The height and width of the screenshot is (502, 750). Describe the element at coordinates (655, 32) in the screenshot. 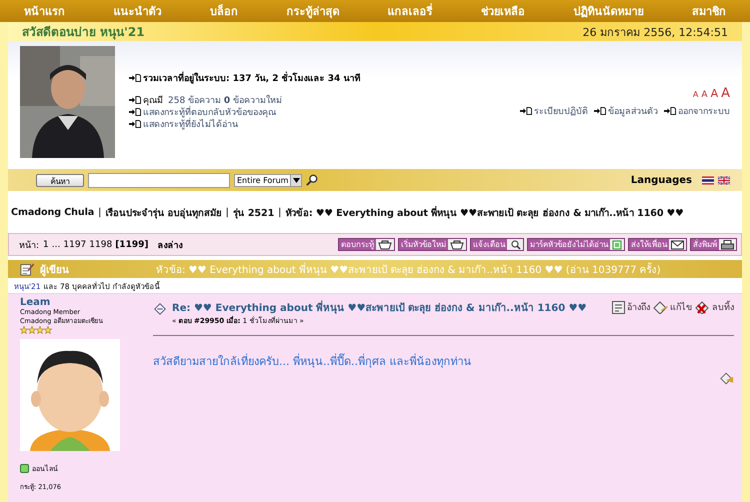

I see `date-time: 26 มกราคม 2556, 12:54:51` at that location.